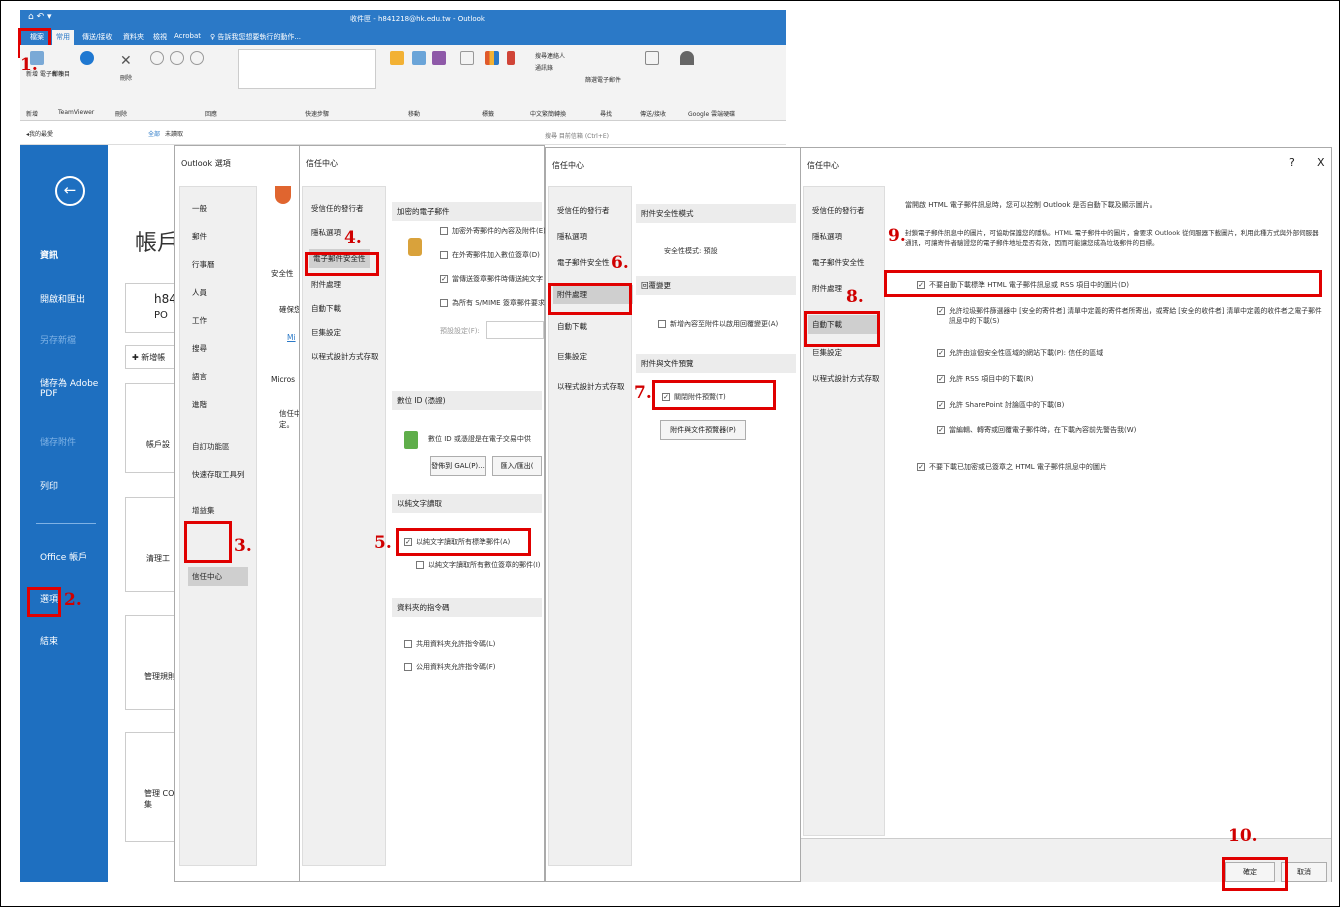 This screenshot has height=907, width=1340. I want to click on backstage-open-export: 開啟和匯出, so click(62, 298).